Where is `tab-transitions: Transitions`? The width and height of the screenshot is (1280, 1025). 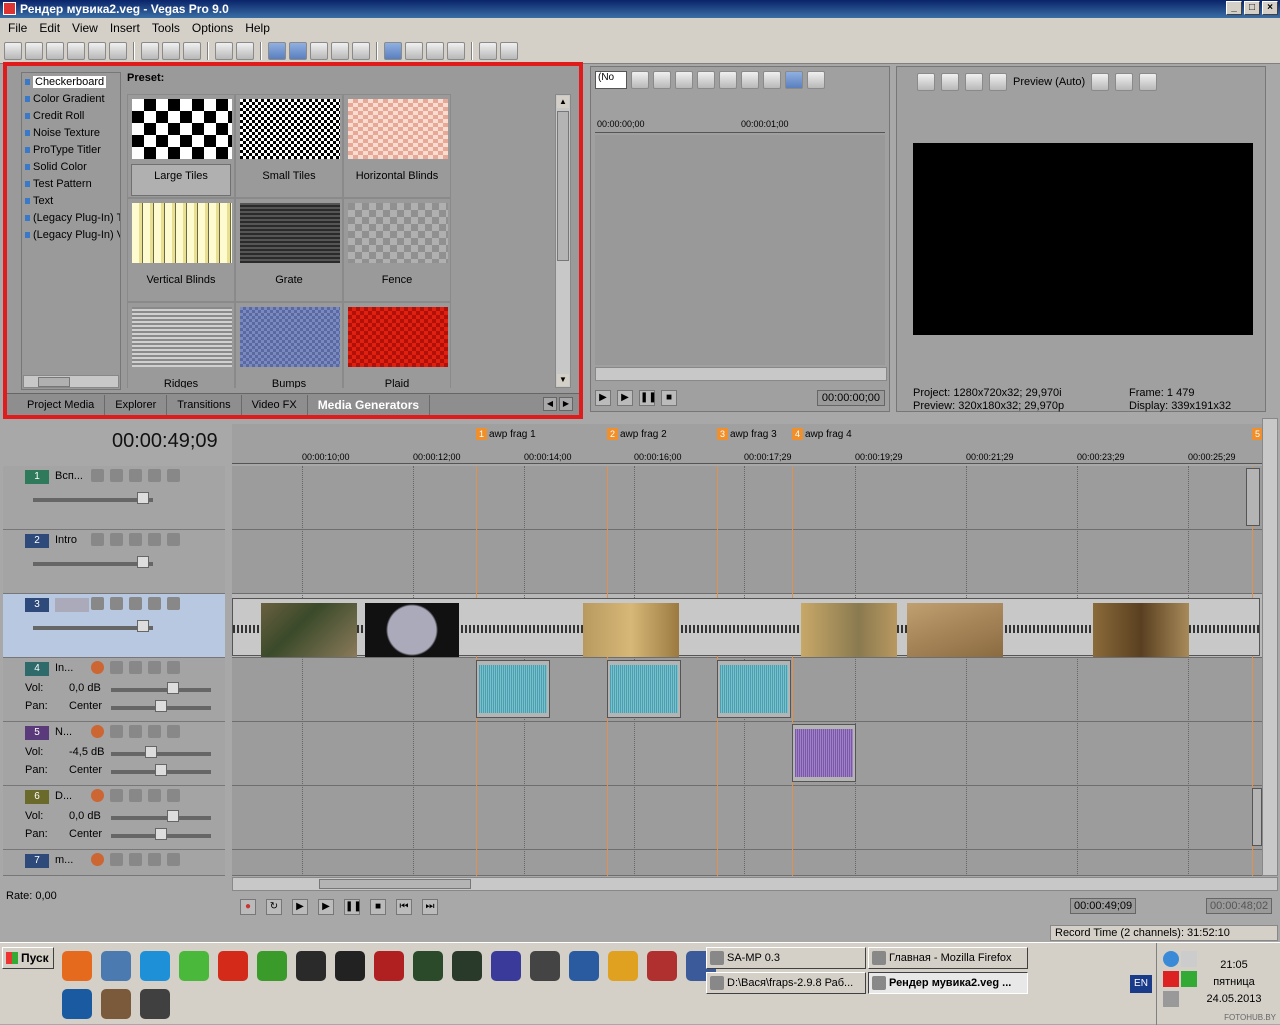
tab-transitions: Transitions is located at coordinates (204, 404).